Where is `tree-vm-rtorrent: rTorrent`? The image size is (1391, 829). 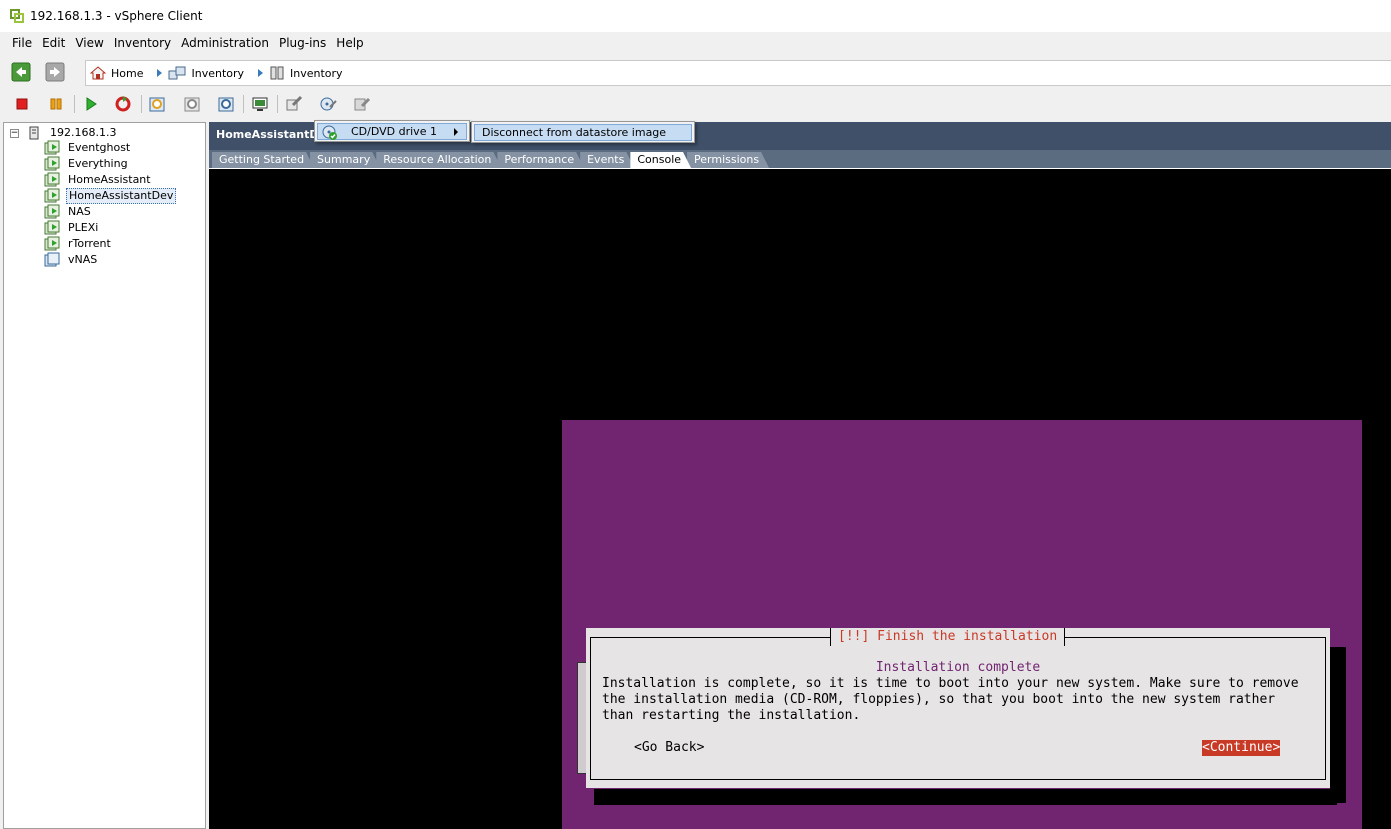 tree-vm-rtorrent: rTorrent is located at coordinates (78, 244).